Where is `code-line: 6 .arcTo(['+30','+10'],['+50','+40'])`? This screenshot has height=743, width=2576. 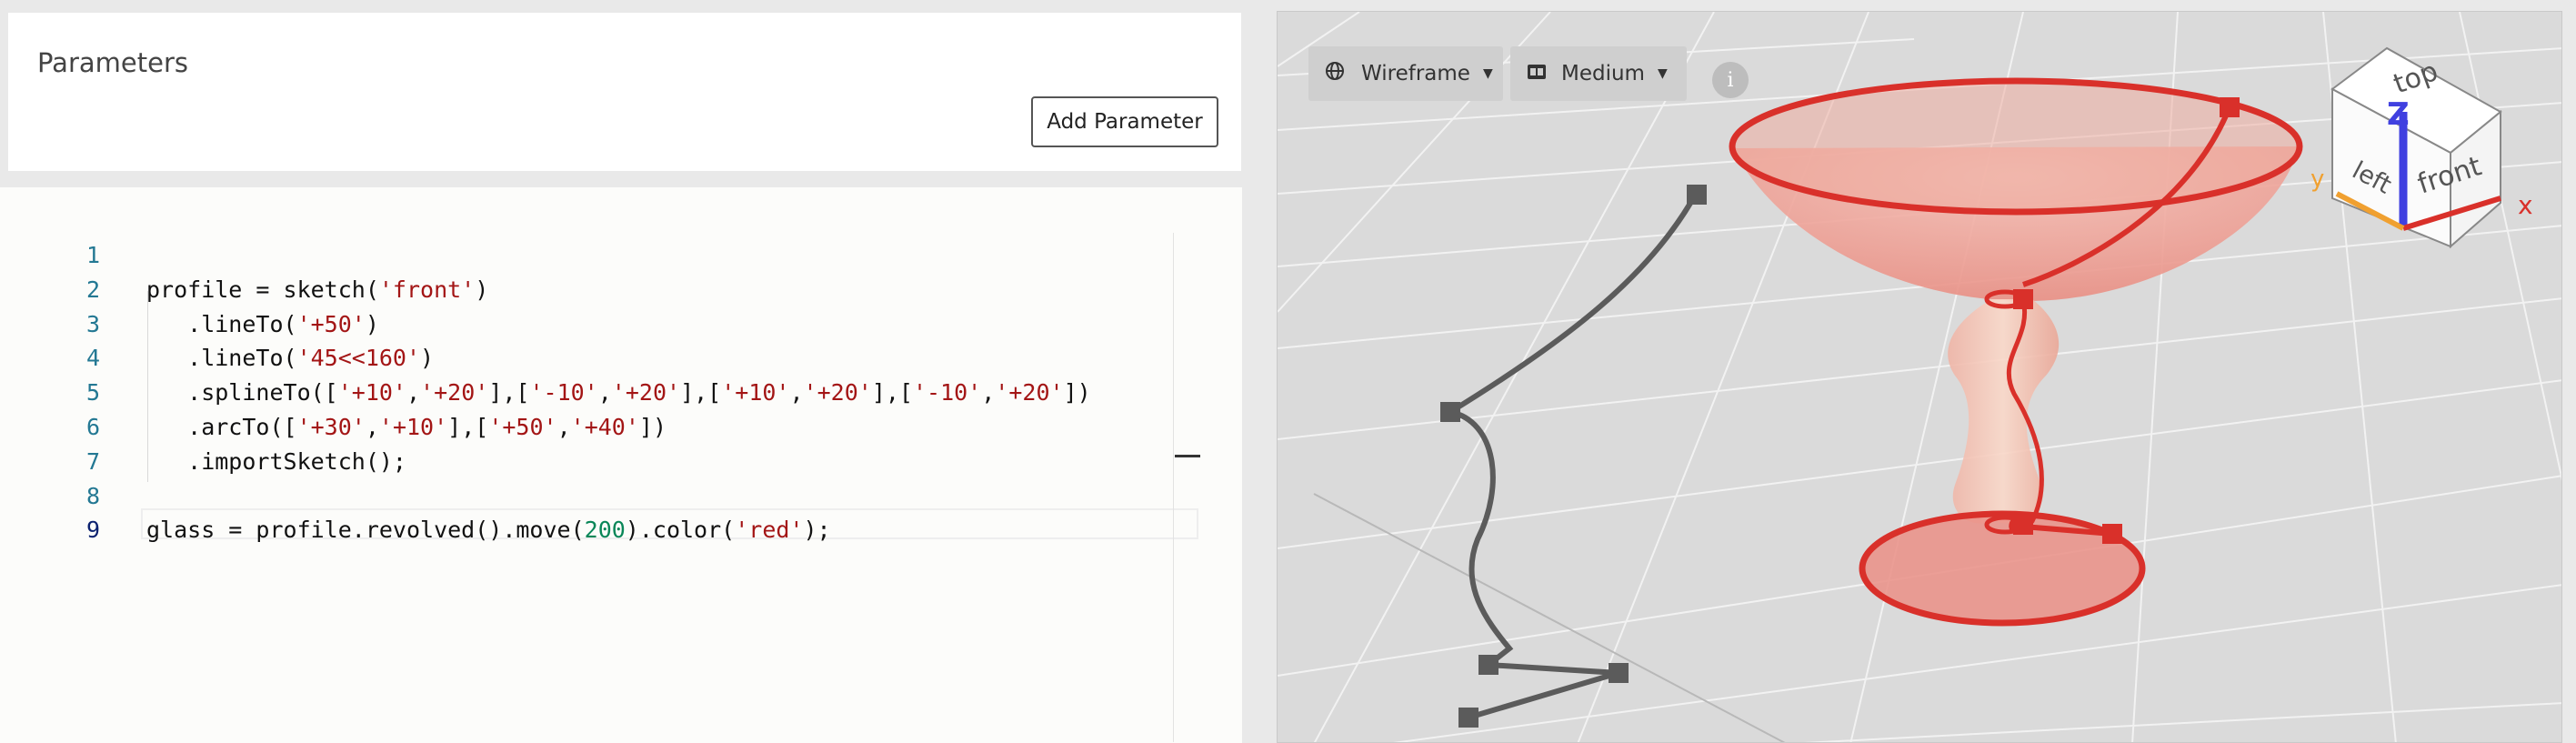 code-line: 6 .arcTo(['+30','+10'],['+50','+40']) is located at coordinates (600, 427).